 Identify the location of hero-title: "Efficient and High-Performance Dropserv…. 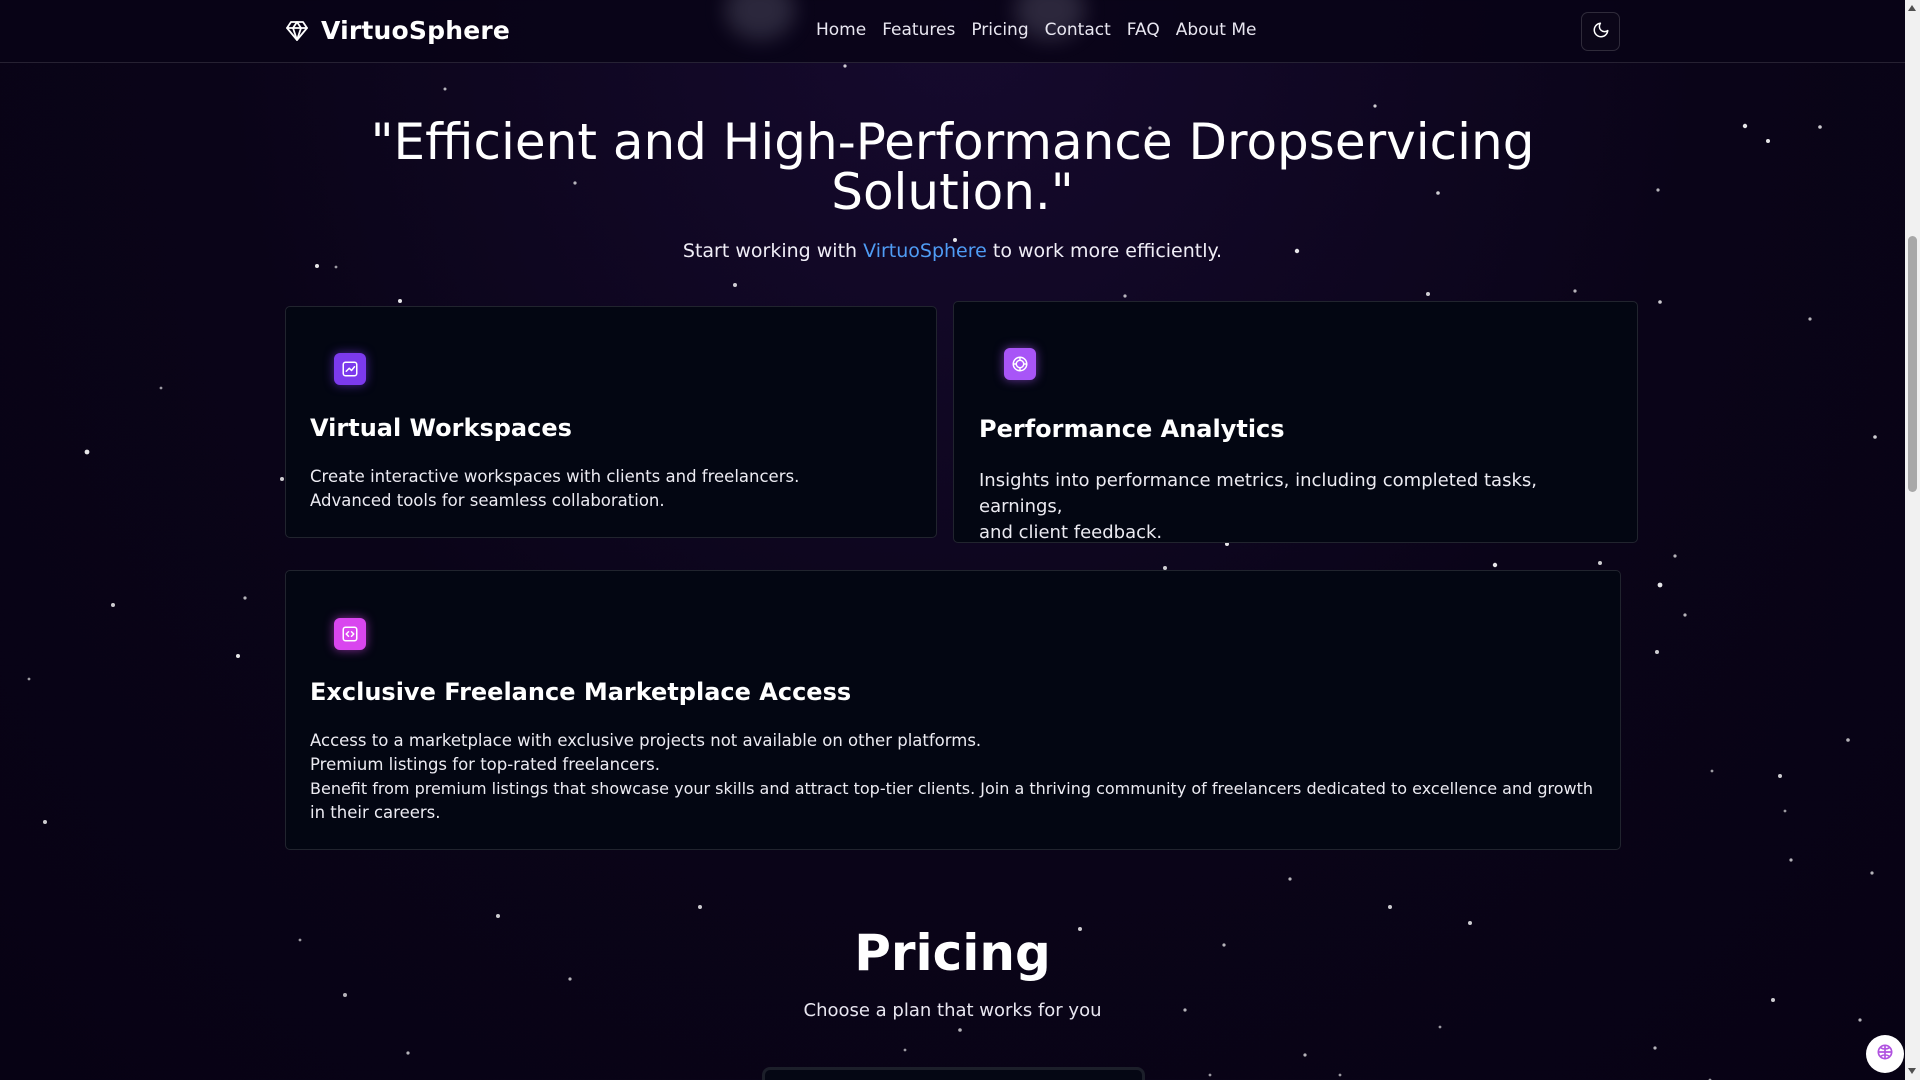
(952, 167).